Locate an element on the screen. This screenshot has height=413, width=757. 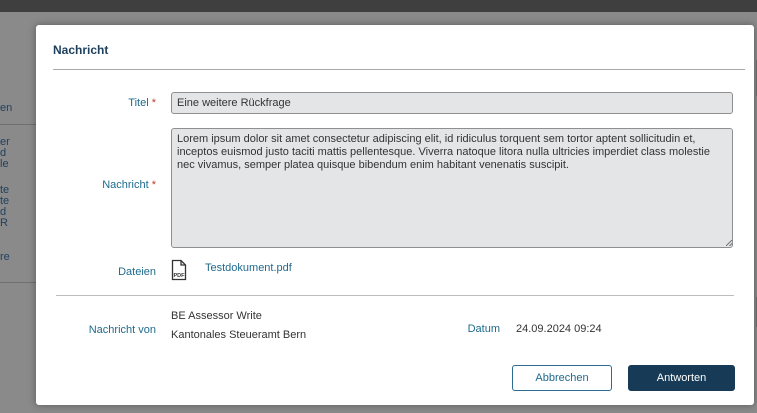
background-top-bar is located at coordinates (378, 6).